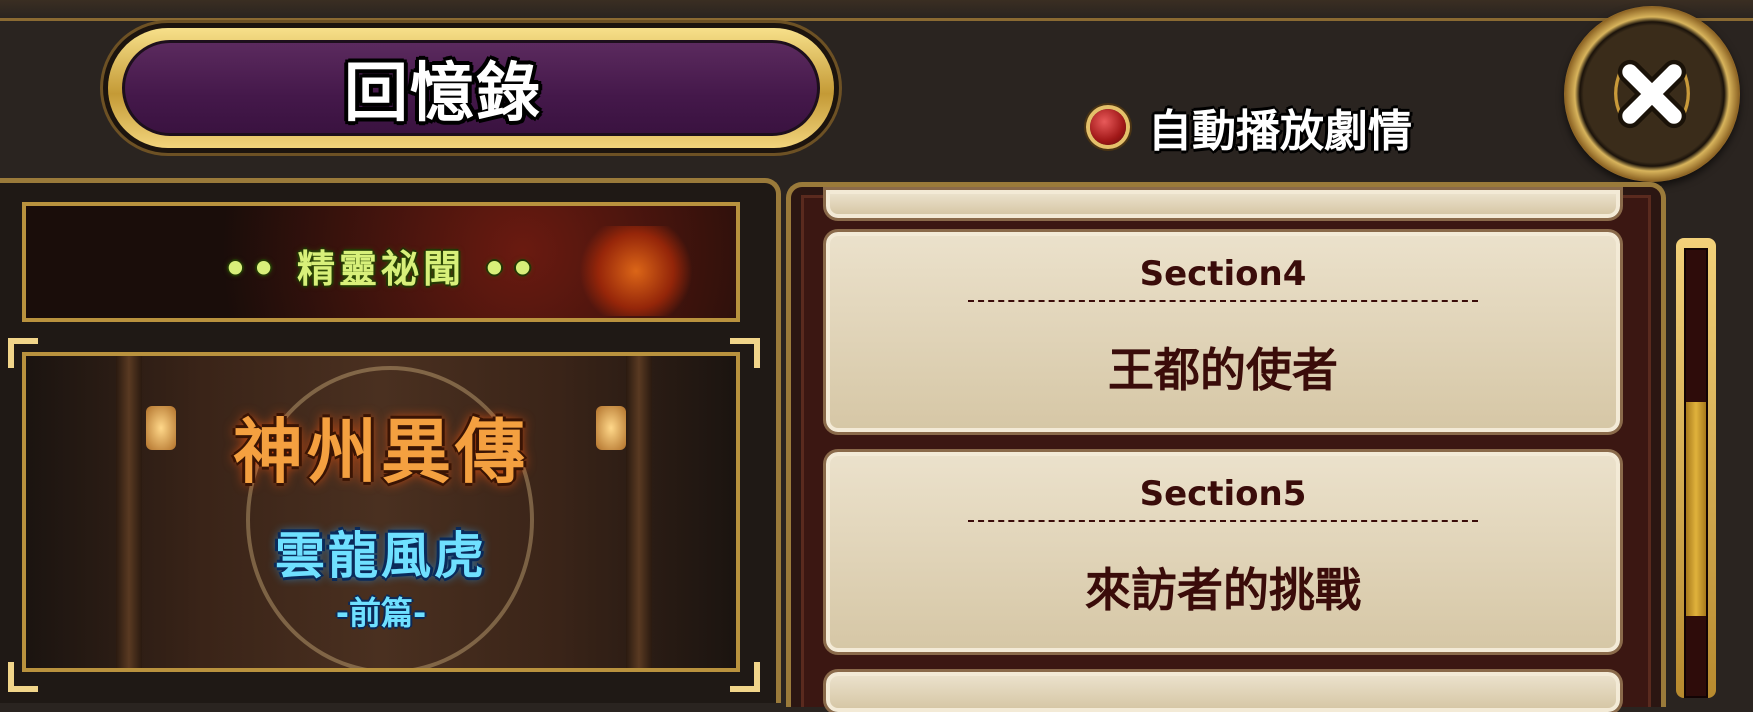 This screenshot has height=712, width=1753. I want to click on autoplay-radio-icon, so click(1108, 127).